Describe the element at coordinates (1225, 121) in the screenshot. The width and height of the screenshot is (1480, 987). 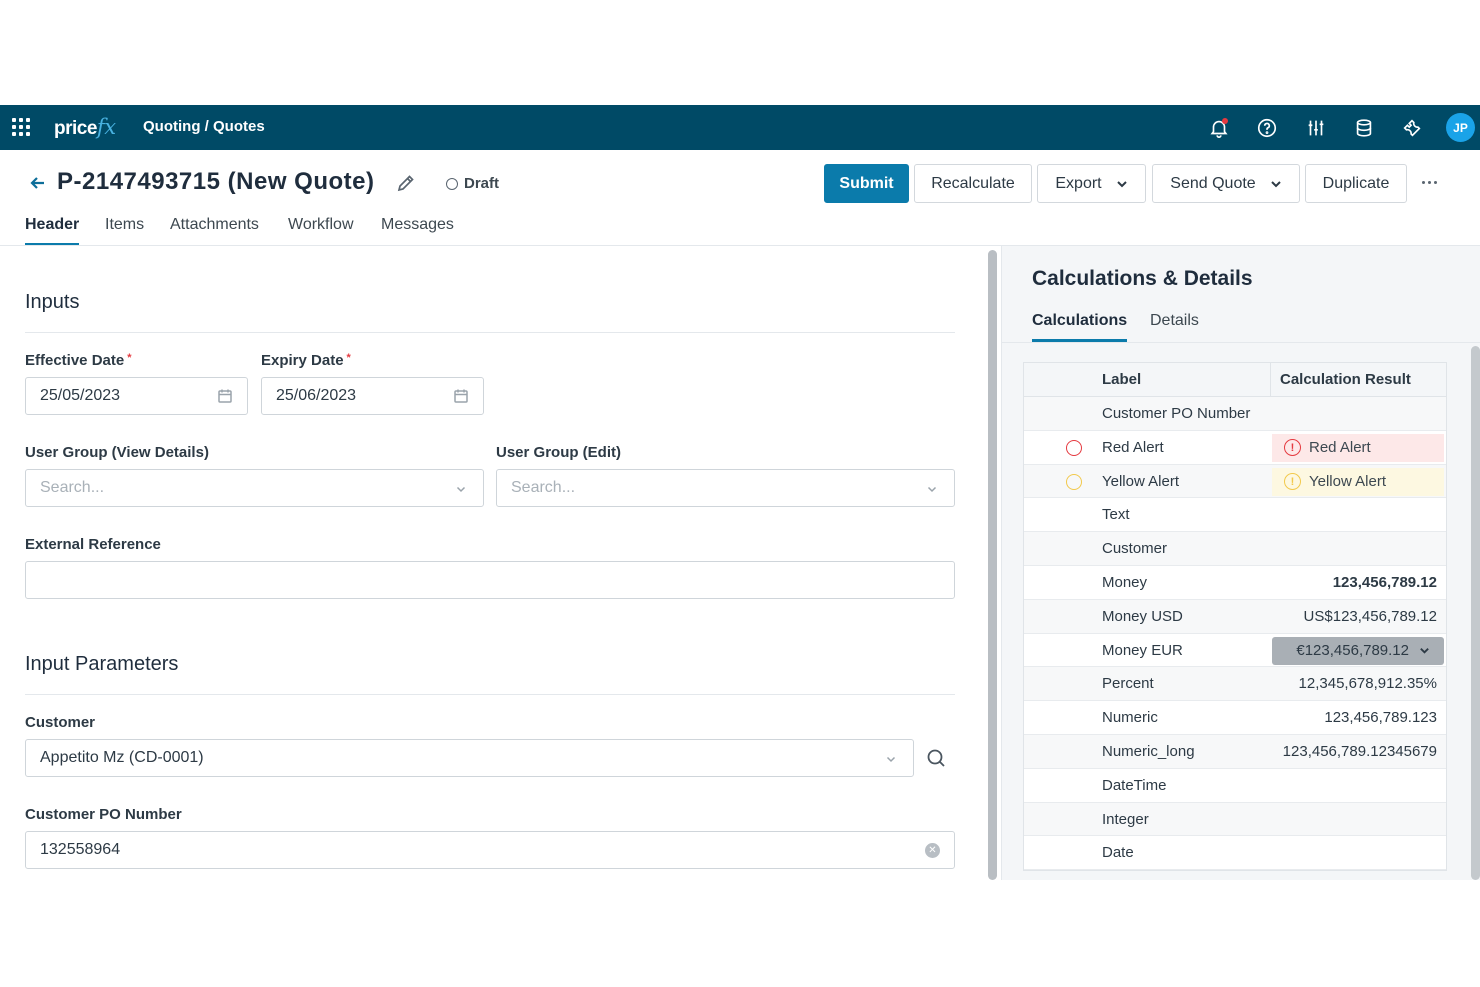
I see `notification-dot` at that location.